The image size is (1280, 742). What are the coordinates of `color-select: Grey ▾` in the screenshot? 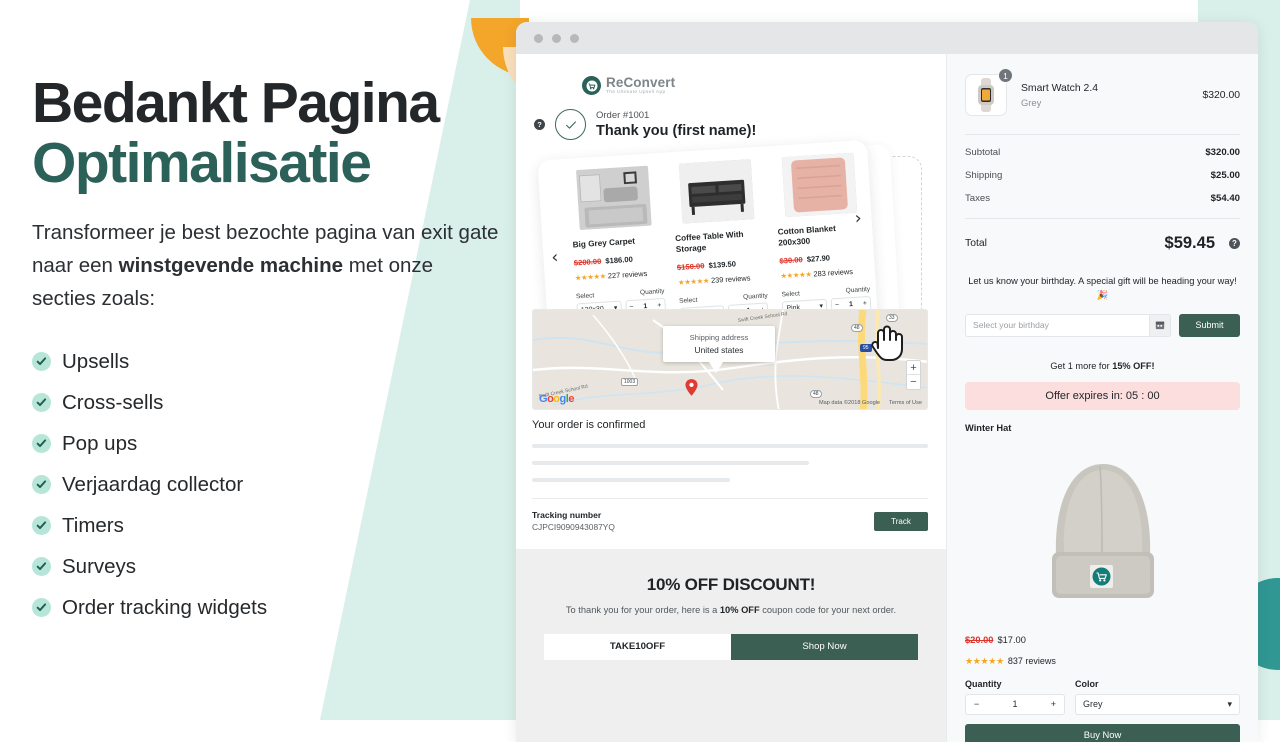 It's located at (1157, 704).